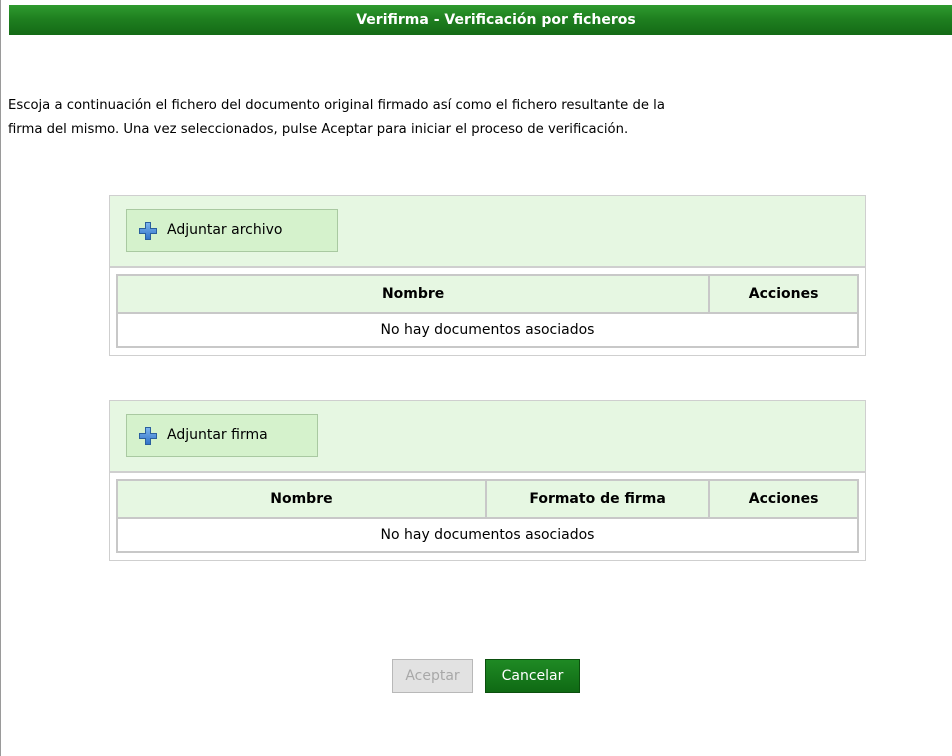  What do you see at coordinates (480, 20) in the screenshot?
I see `window-title: Verifirma - Verificación por ficheros` at bounding box center [480, 20].